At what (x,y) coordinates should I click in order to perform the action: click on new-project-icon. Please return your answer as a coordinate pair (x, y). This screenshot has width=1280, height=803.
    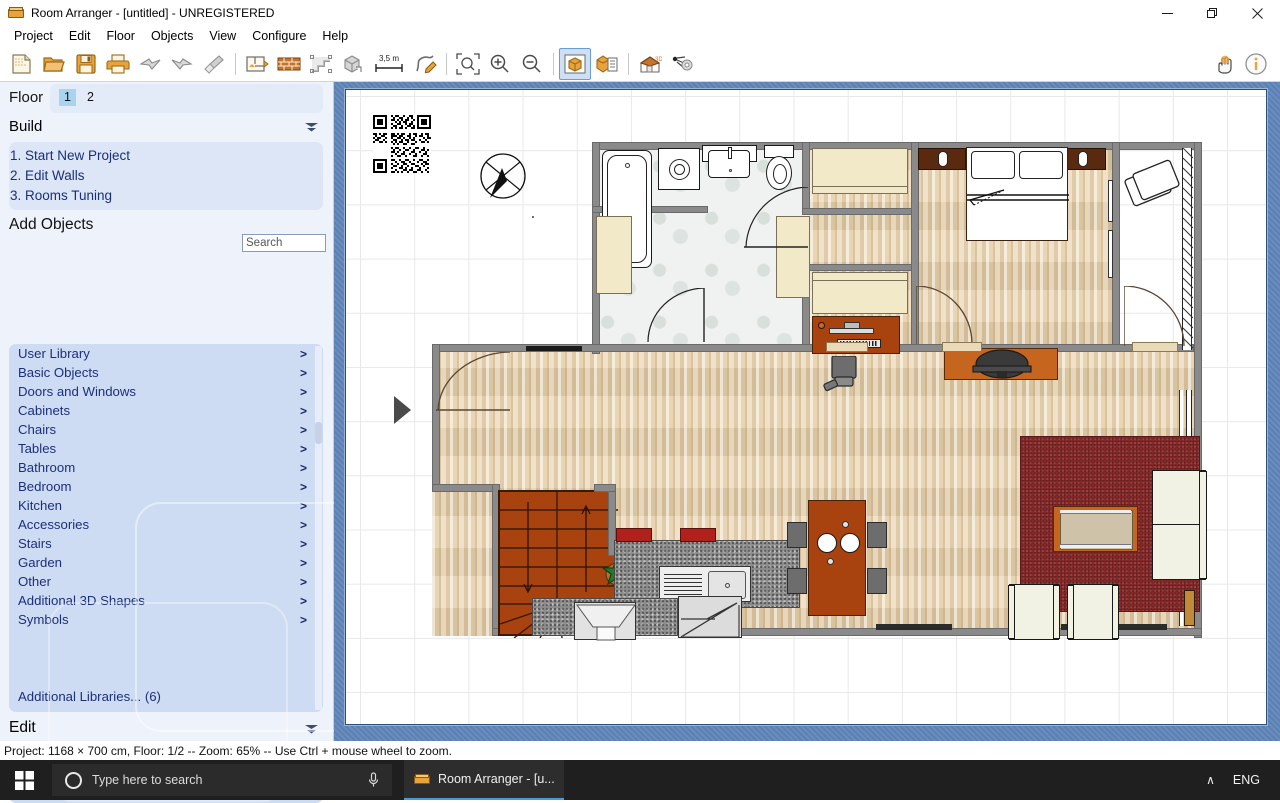
    Looking at the image, I should click on (22, 64).